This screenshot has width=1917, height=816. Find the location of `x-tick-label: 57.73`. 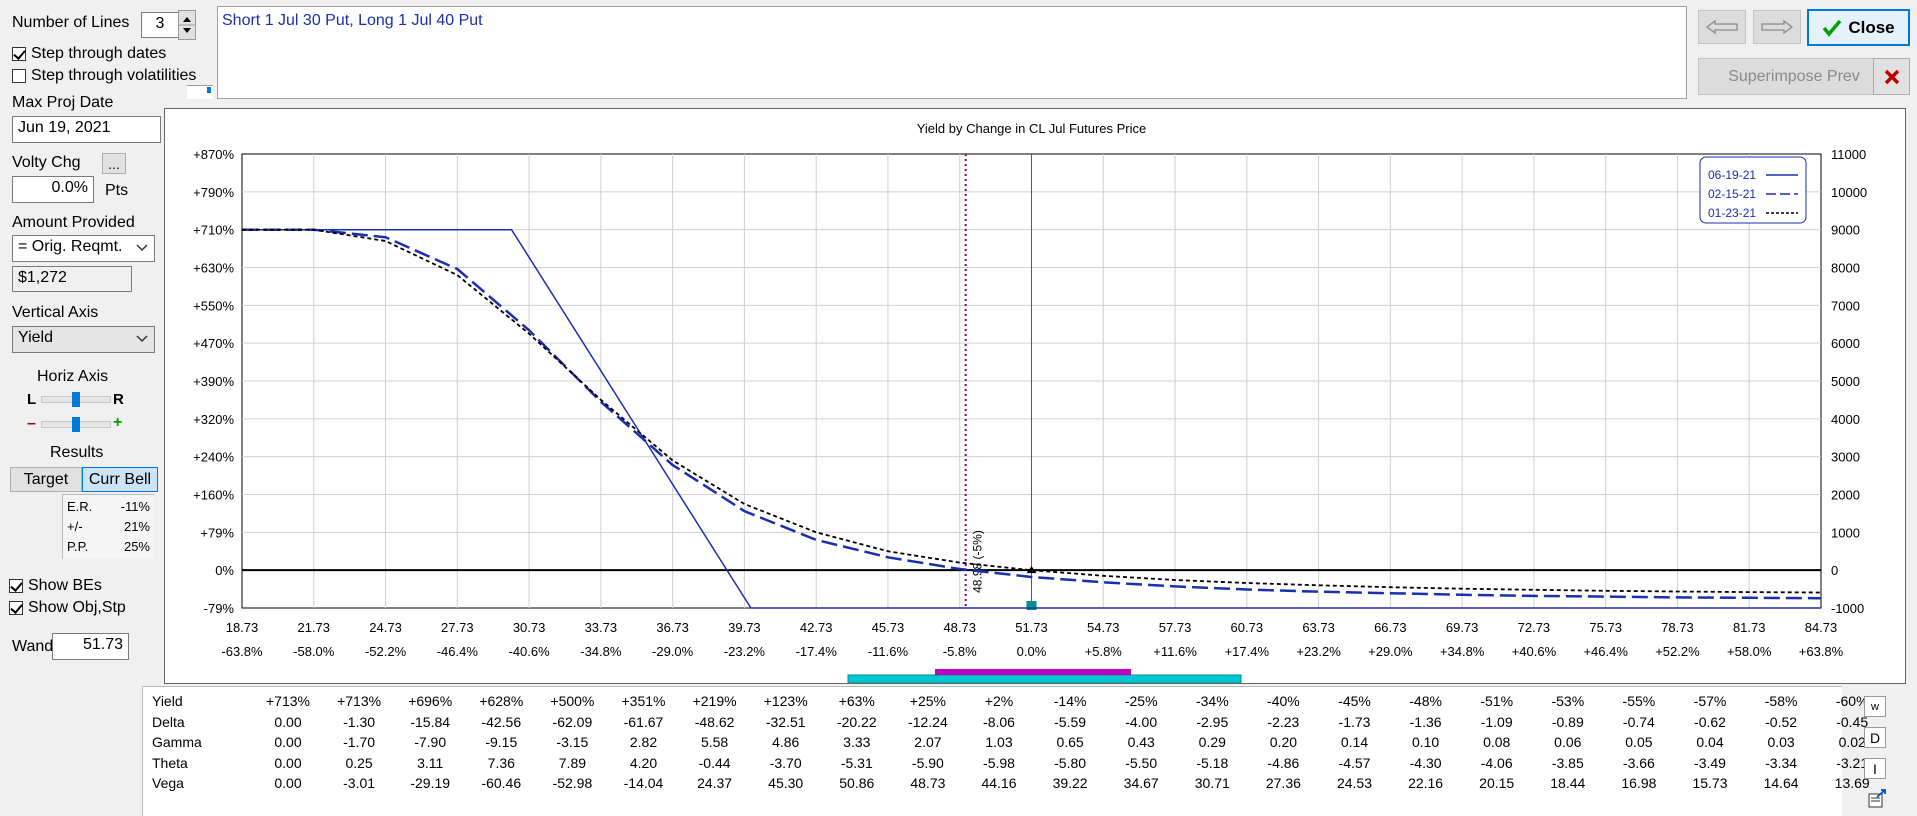

x-tick-label: 57.73 is located at coordinates (1175, 627).